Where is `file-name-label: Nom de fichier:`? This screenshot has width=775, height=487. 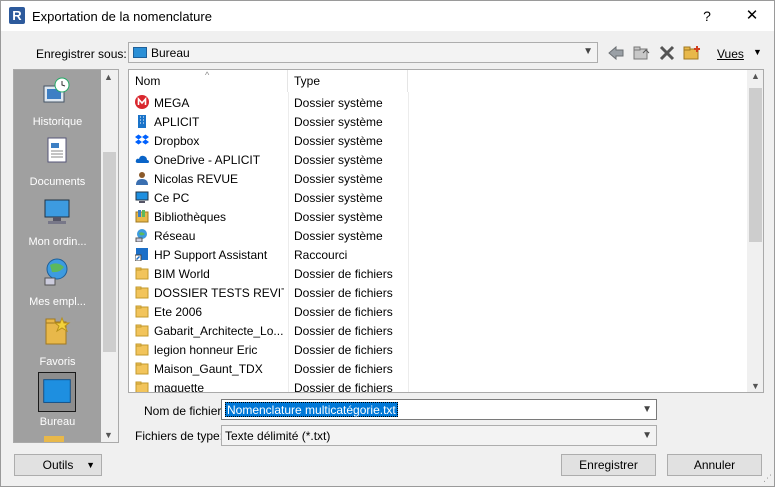 file-name-label: Nom de fichier: is located at coordinates (184, 411).